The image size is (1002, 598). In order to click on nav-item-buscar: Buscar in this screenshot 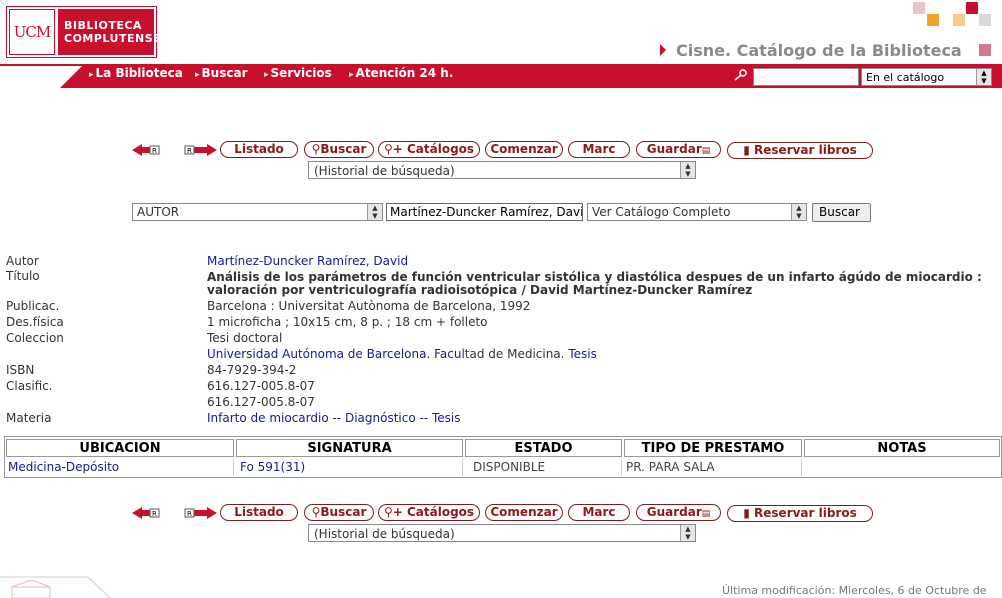, I will do `click(221, 74)`.